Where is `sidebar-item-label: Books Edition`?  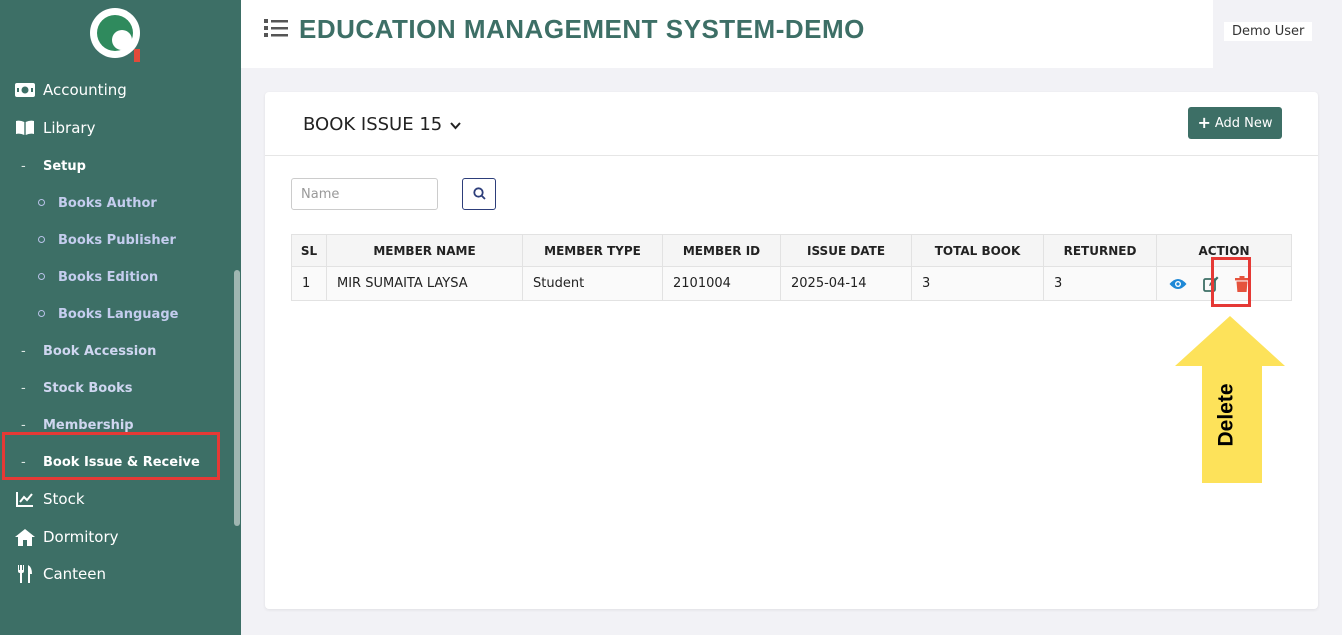 sidebar-item-label: Books Edition is located at coordinates (108, 277).